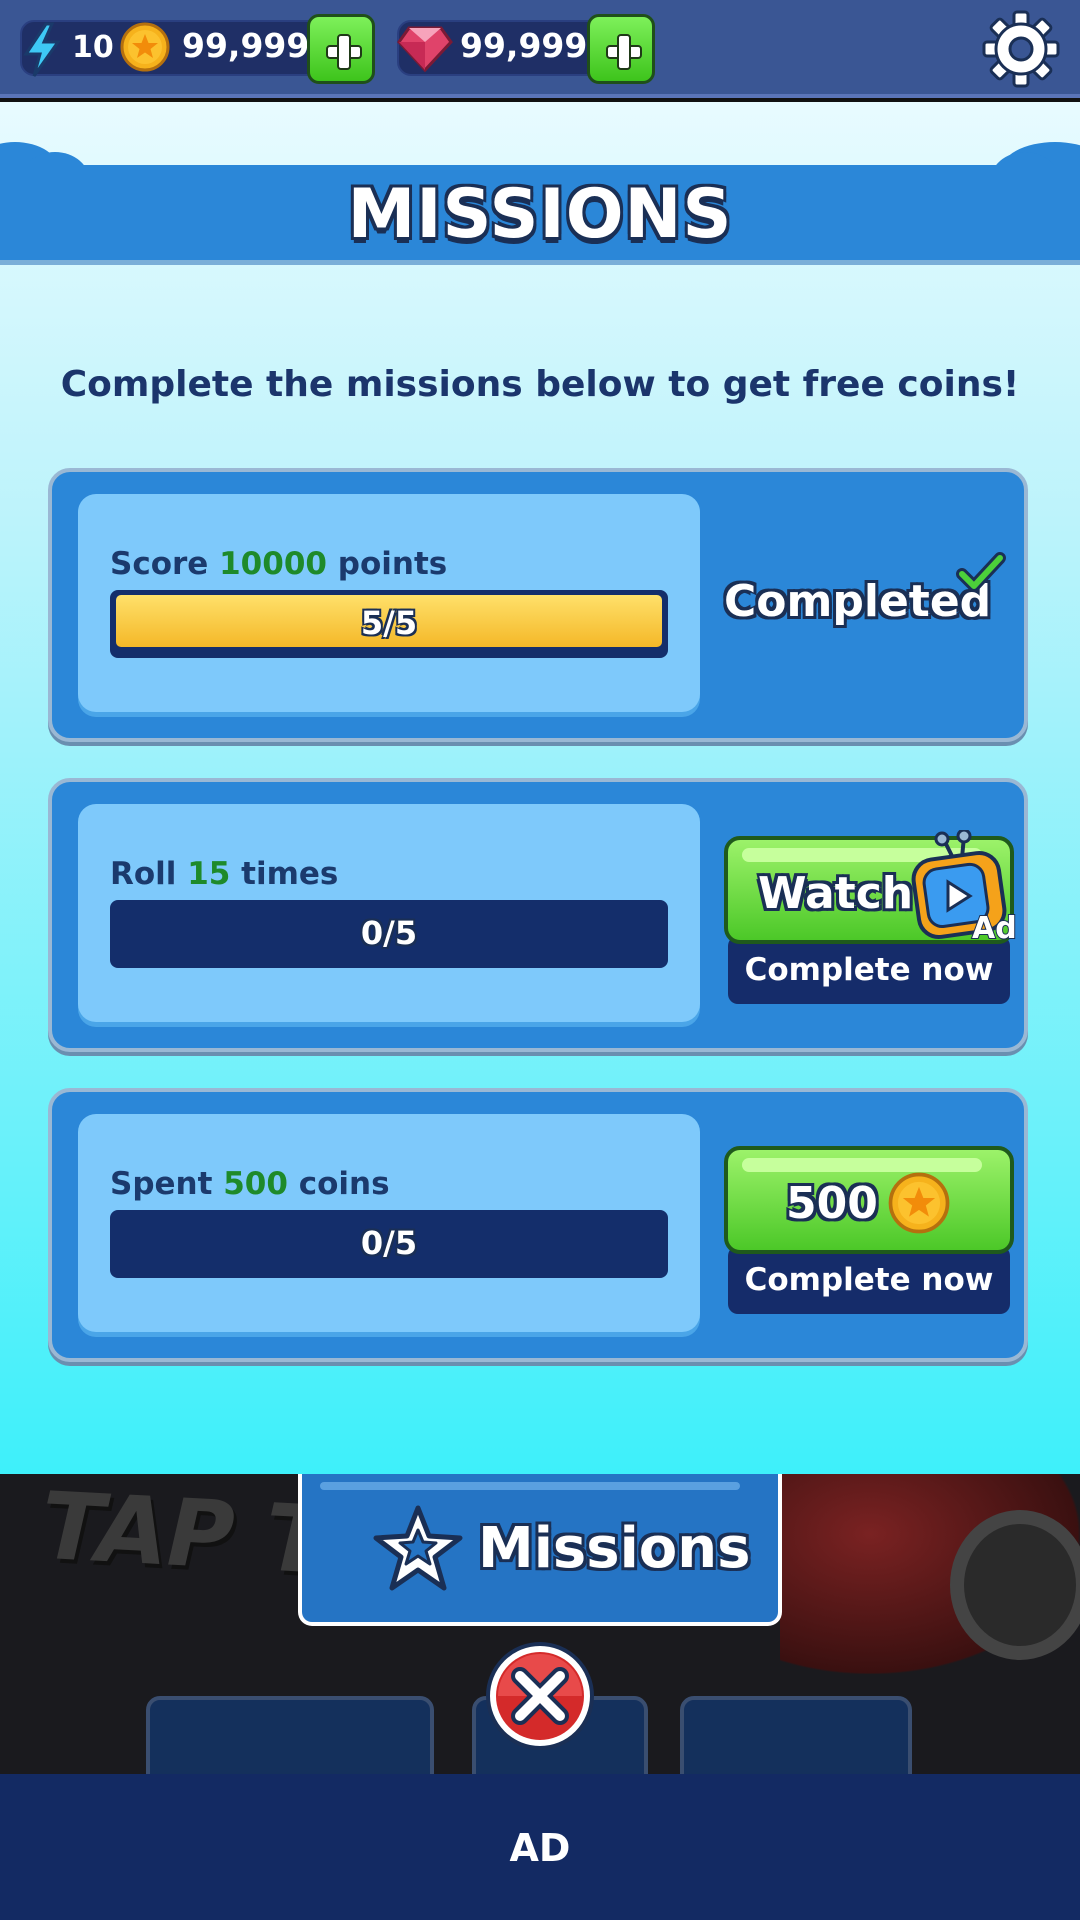  What do you see at coordinates (540, 1696) in the screenshot?
I see `close-icon` at bounding box center [540, 1696].